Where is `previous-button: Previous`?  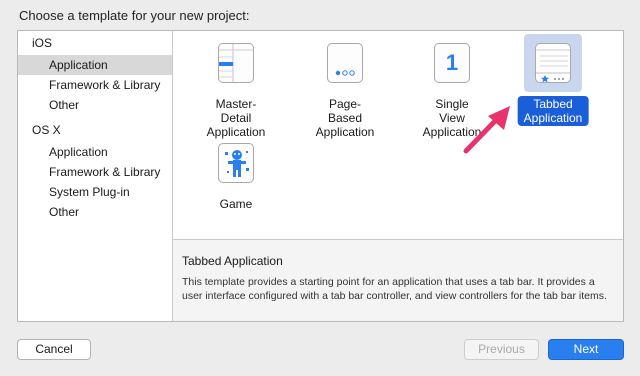 previous-button: Previous is located at coordinates (501, 349).